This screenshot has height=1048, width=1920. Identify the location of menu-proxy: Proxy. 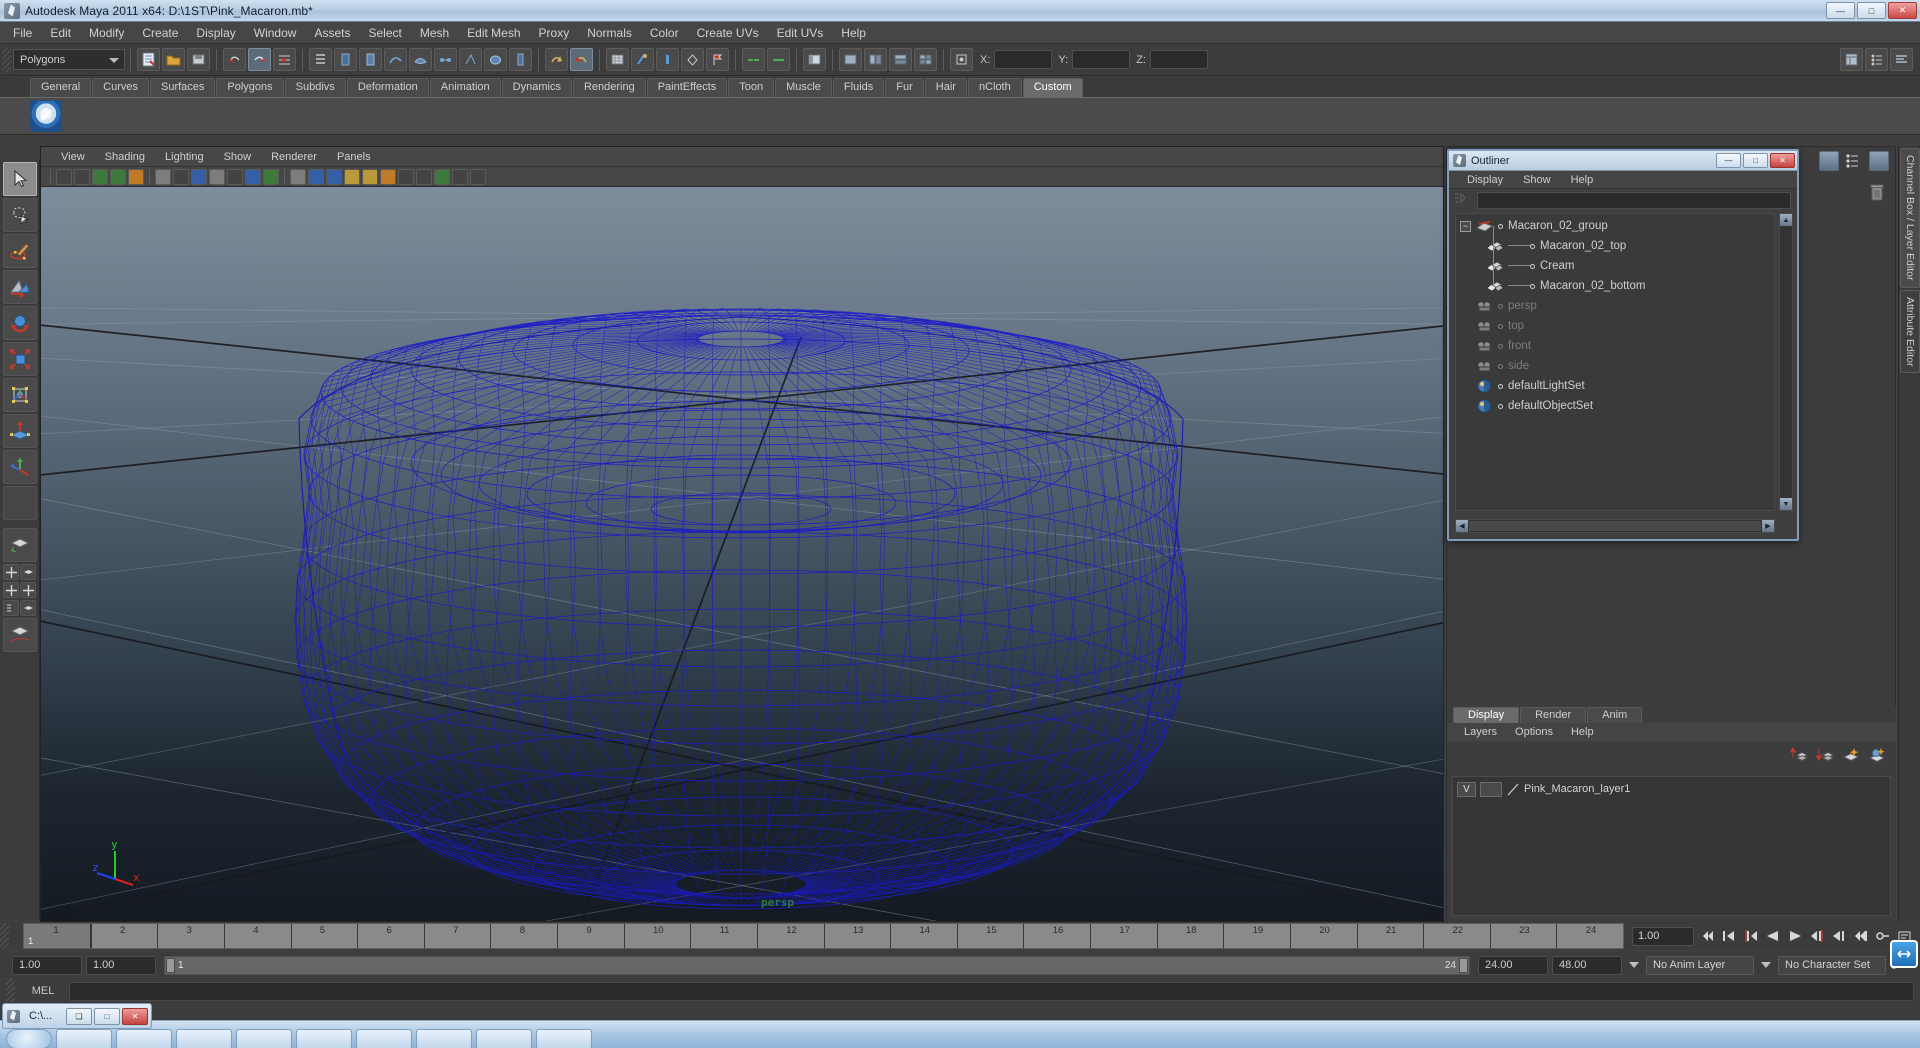
(554, 33).